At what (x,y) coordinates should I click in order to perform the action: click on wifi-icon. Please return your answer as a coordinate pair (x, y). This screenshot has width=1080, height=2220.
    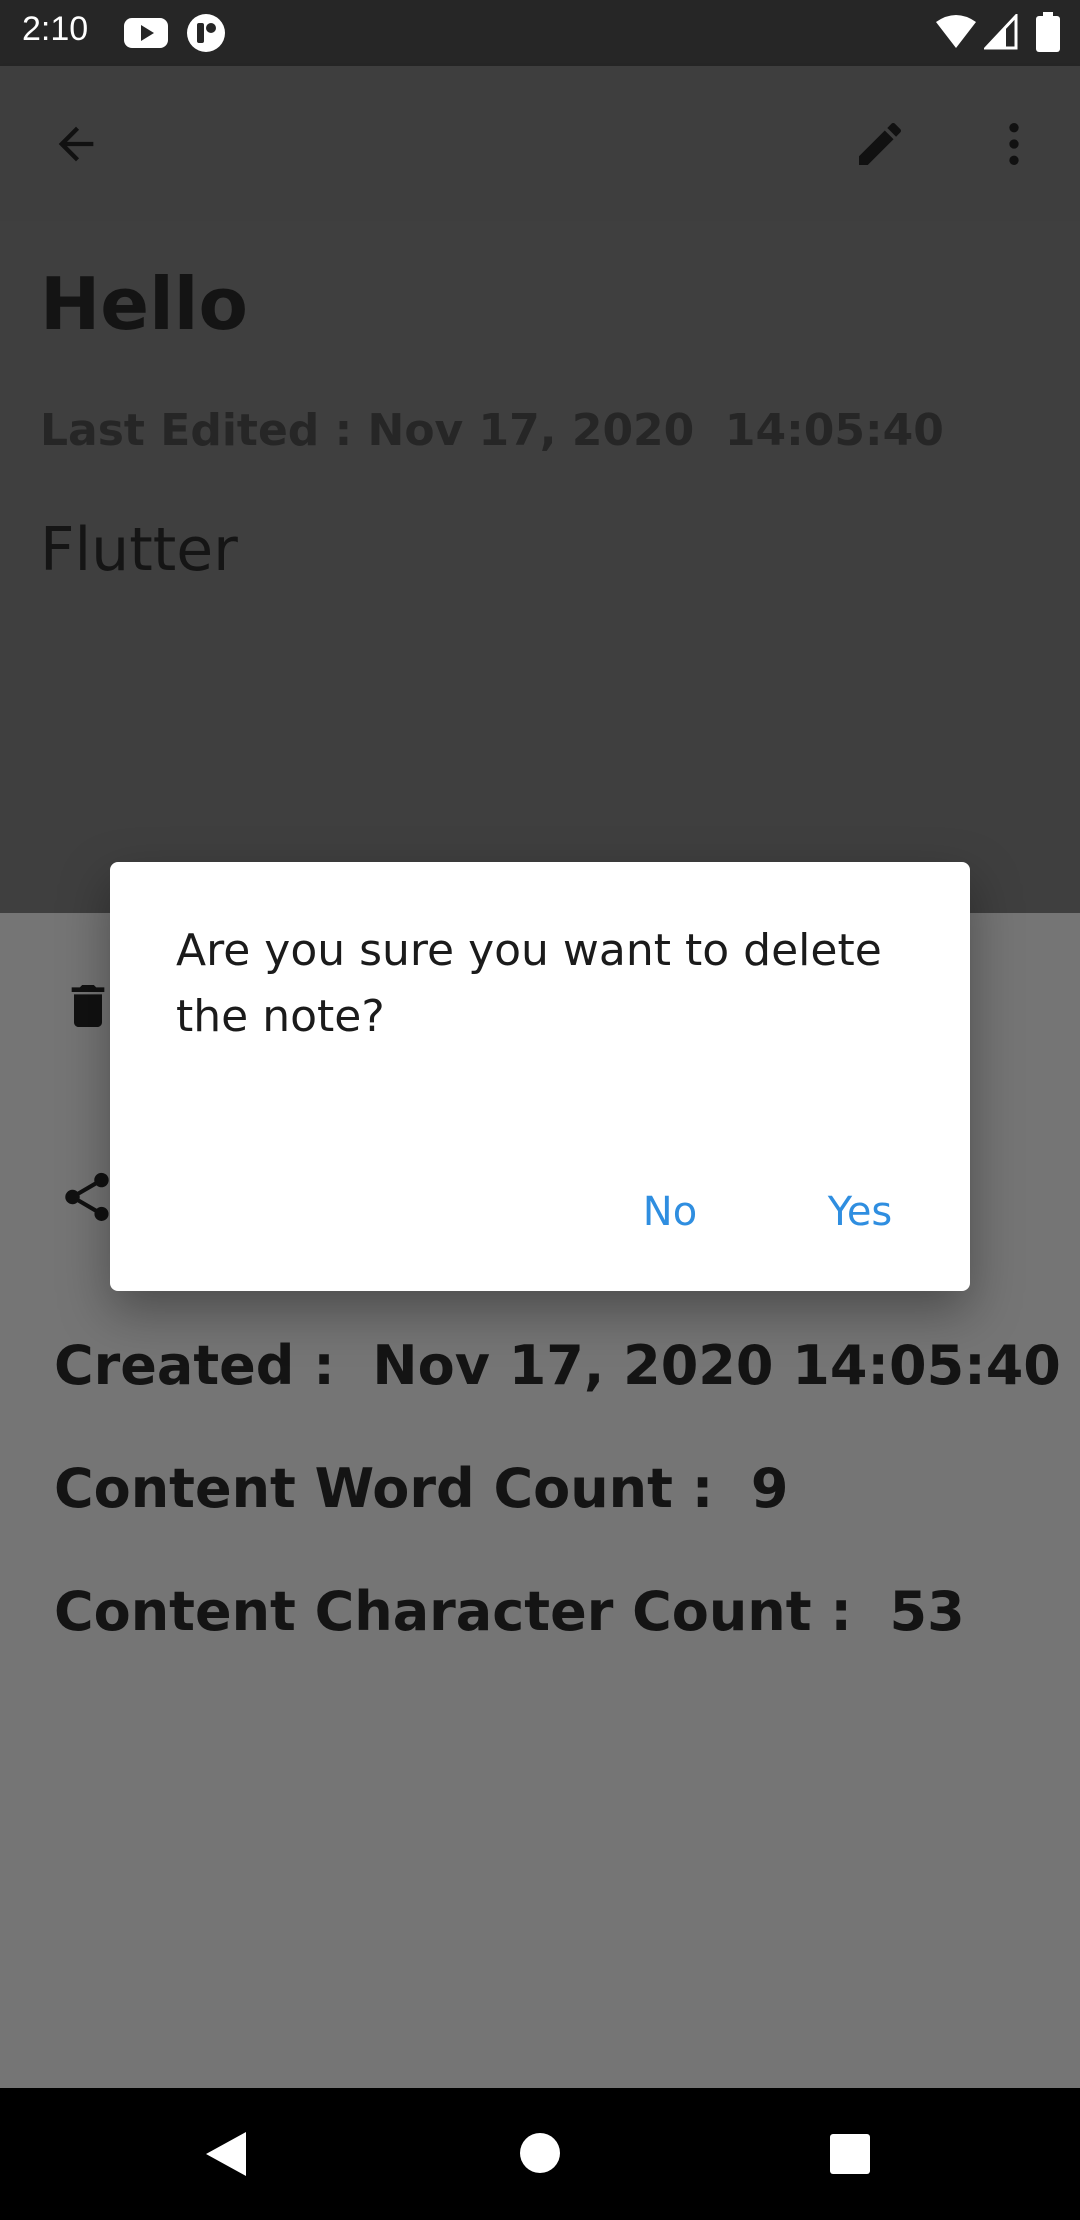
    Looking at the image, I should click on (956, 31).